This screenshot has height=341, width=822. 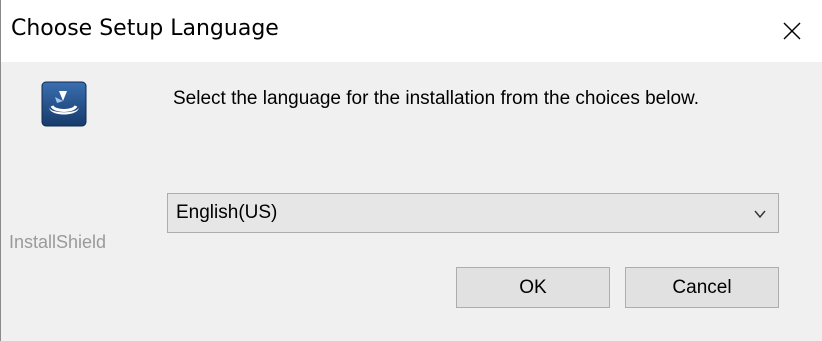 I want to click on language-dropdown: English(US), so click(x=473, y=213).